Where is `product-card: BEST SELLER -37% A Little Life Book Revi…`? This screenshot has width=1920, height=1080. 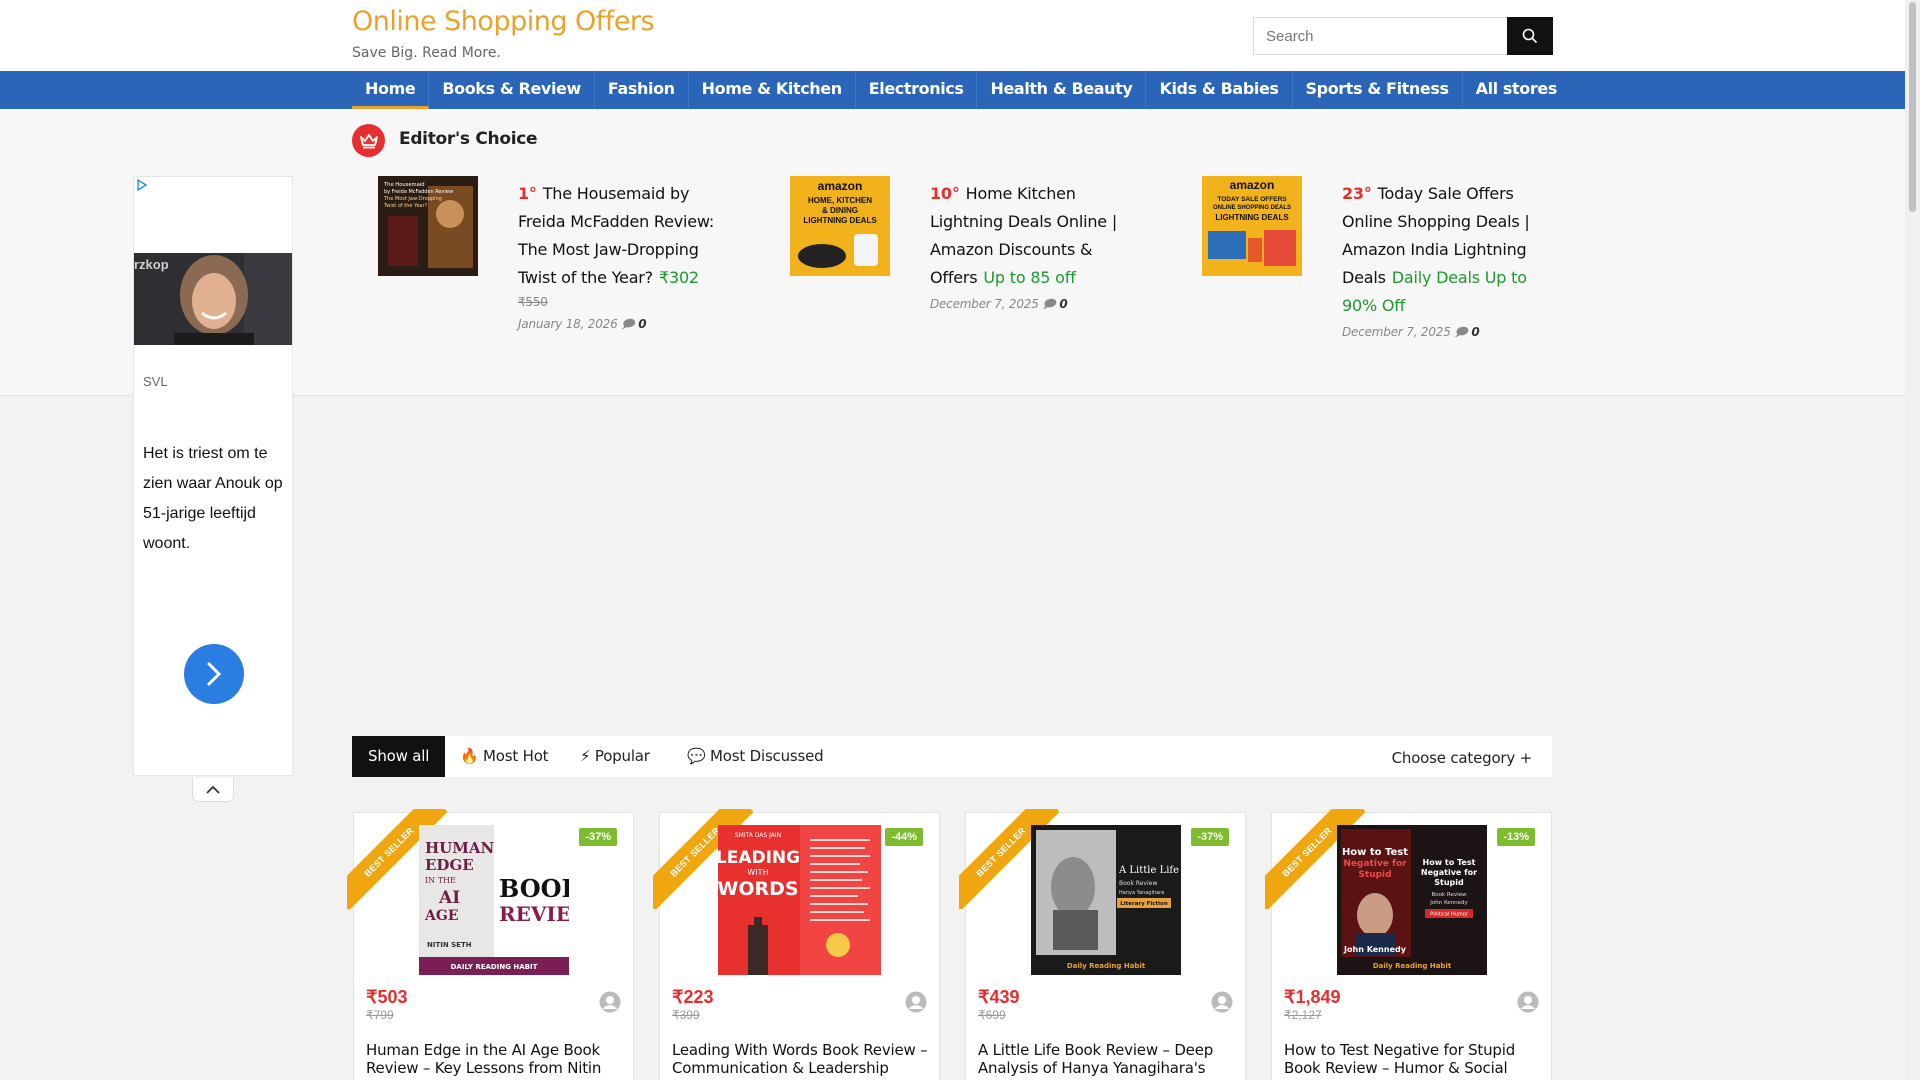 product-card: BEST SELLER -37% A Little Life Book Revi… is located at coordinates (1102, 944).